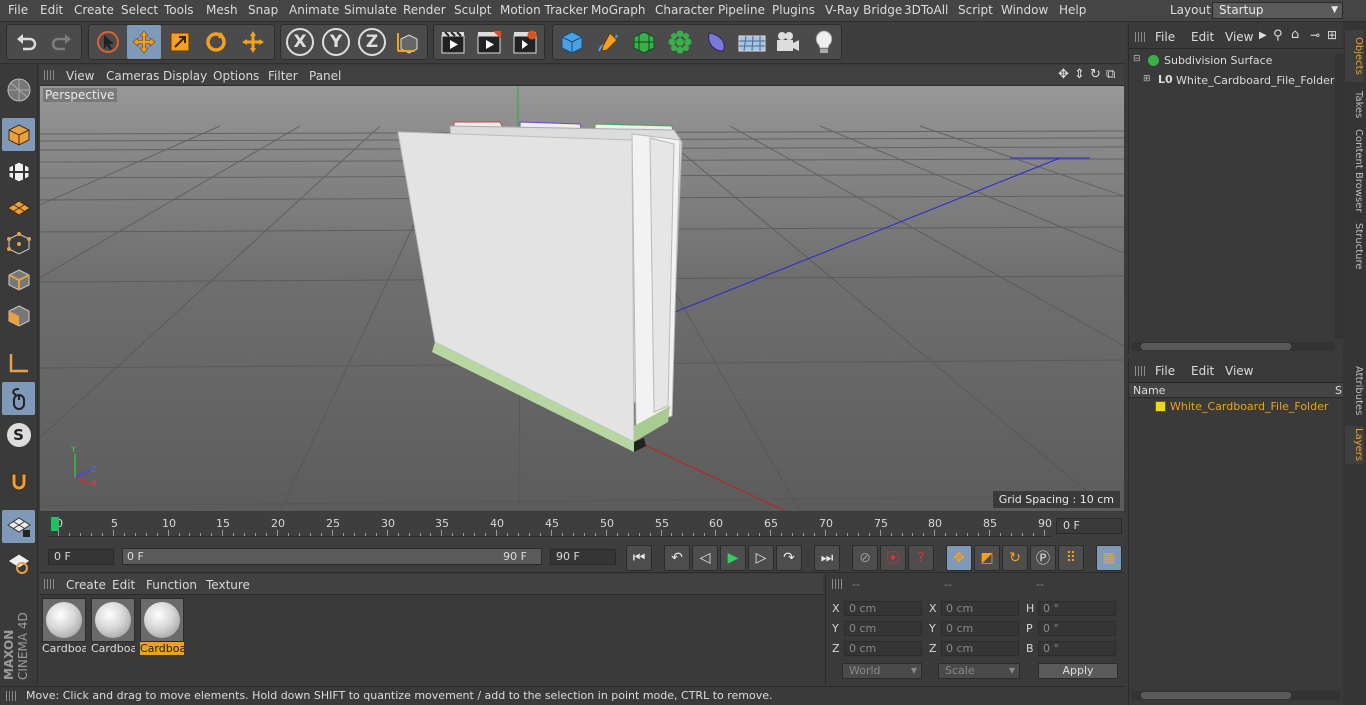 The width and height of the screenshot is (1366, 705). I want to click on chevron-right-icon: ▶, so click(1263, 35).